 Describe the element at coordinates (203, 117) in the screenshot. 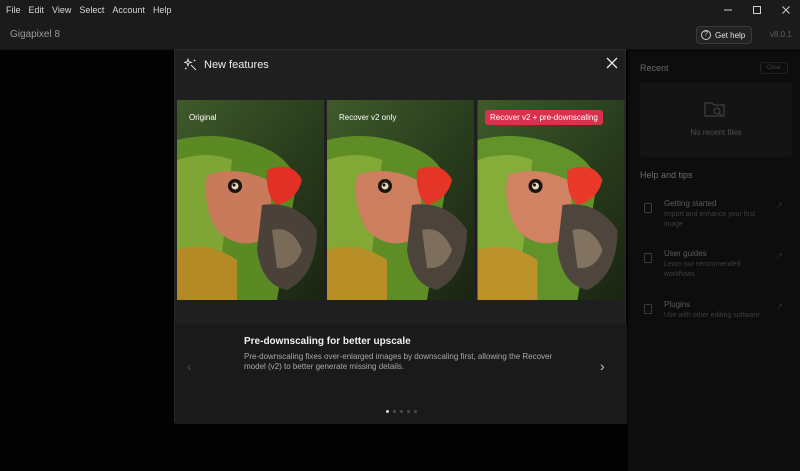

I see `panel-label: Original` at that location.